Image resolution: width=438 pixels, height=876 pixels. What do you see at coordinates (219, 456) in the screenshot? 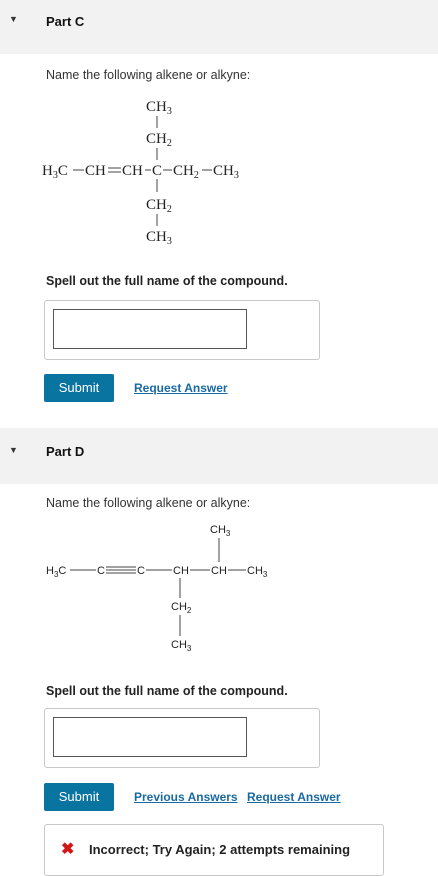
I see `part-d-header: ▼ Part D` at bounding box center [219, 456].